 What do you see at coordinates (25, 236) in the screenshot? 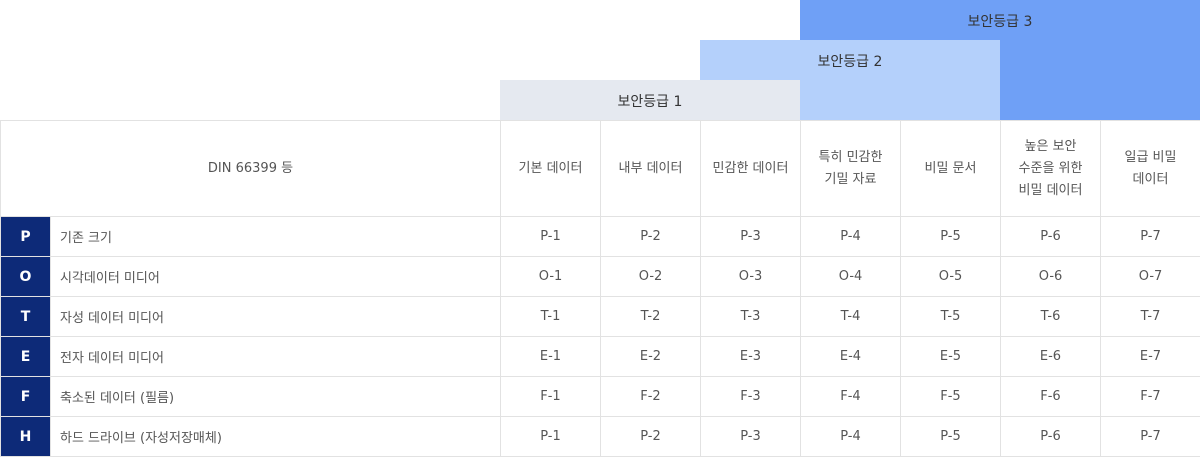
I see `material-letter-badge: P` at bounding box center [25, 236].